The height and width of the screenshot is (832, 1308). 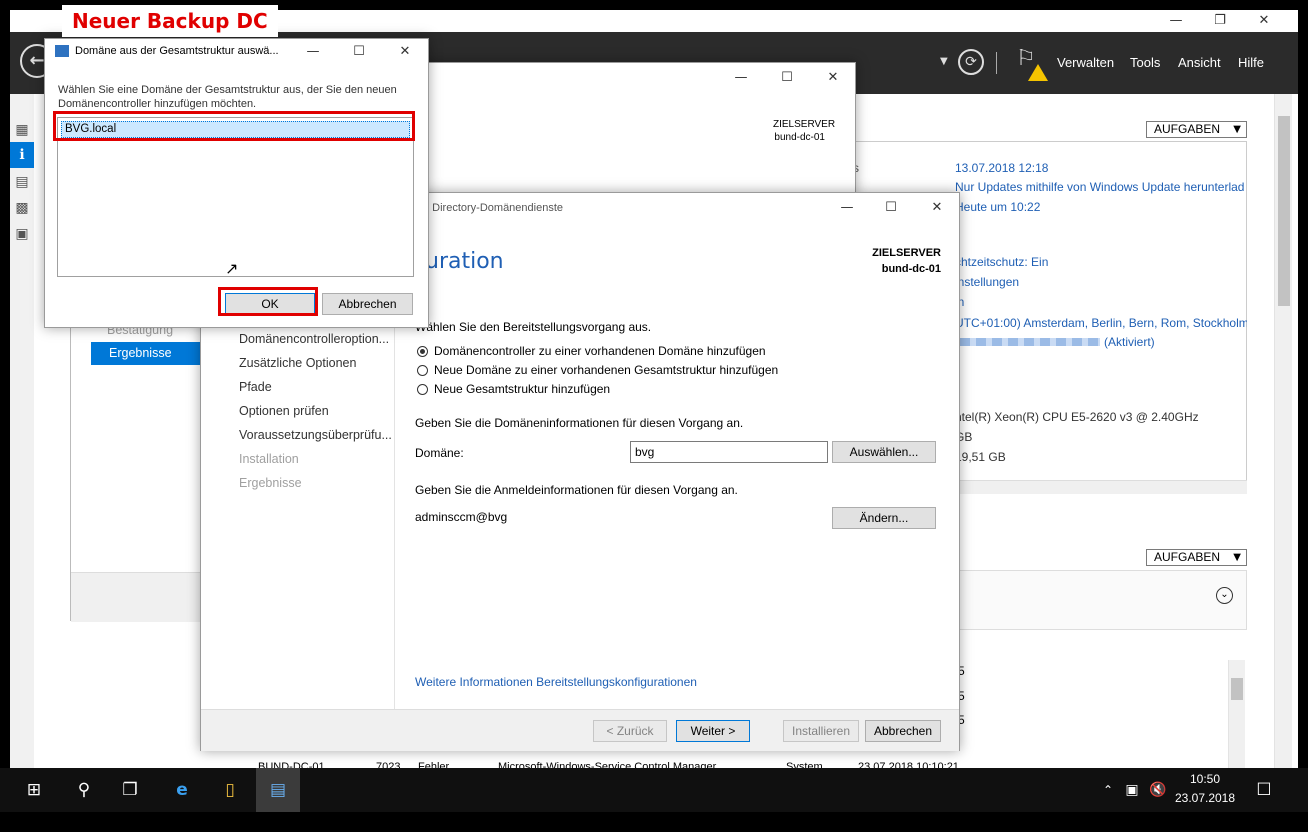 I want to click on file-services-icon: ▩, so click(x=22, y=208).